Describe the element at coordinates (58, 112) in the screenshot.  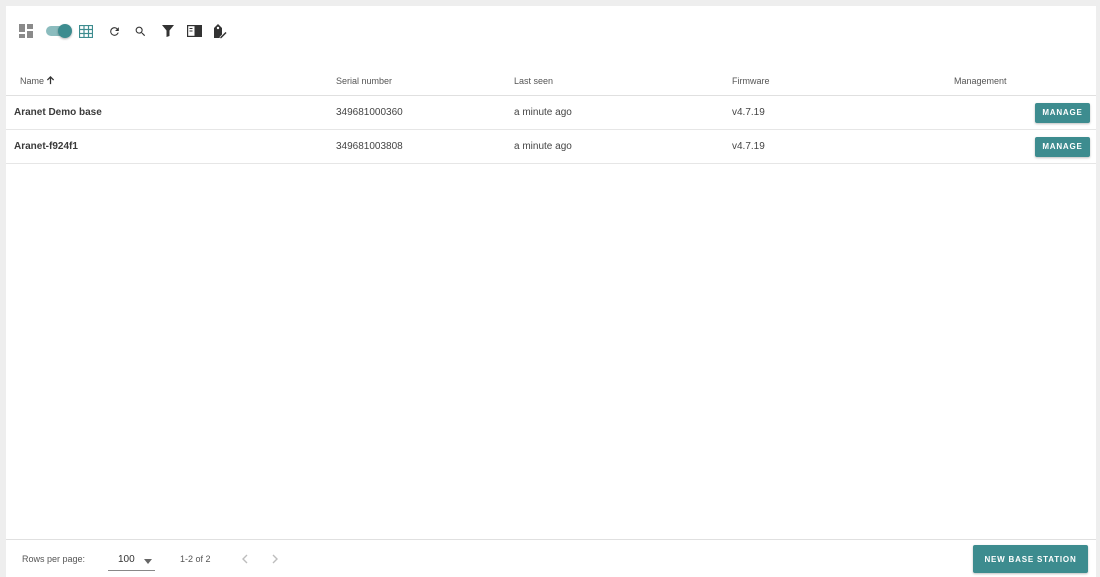
I see `station-name: Aranet Demo base` at that location.